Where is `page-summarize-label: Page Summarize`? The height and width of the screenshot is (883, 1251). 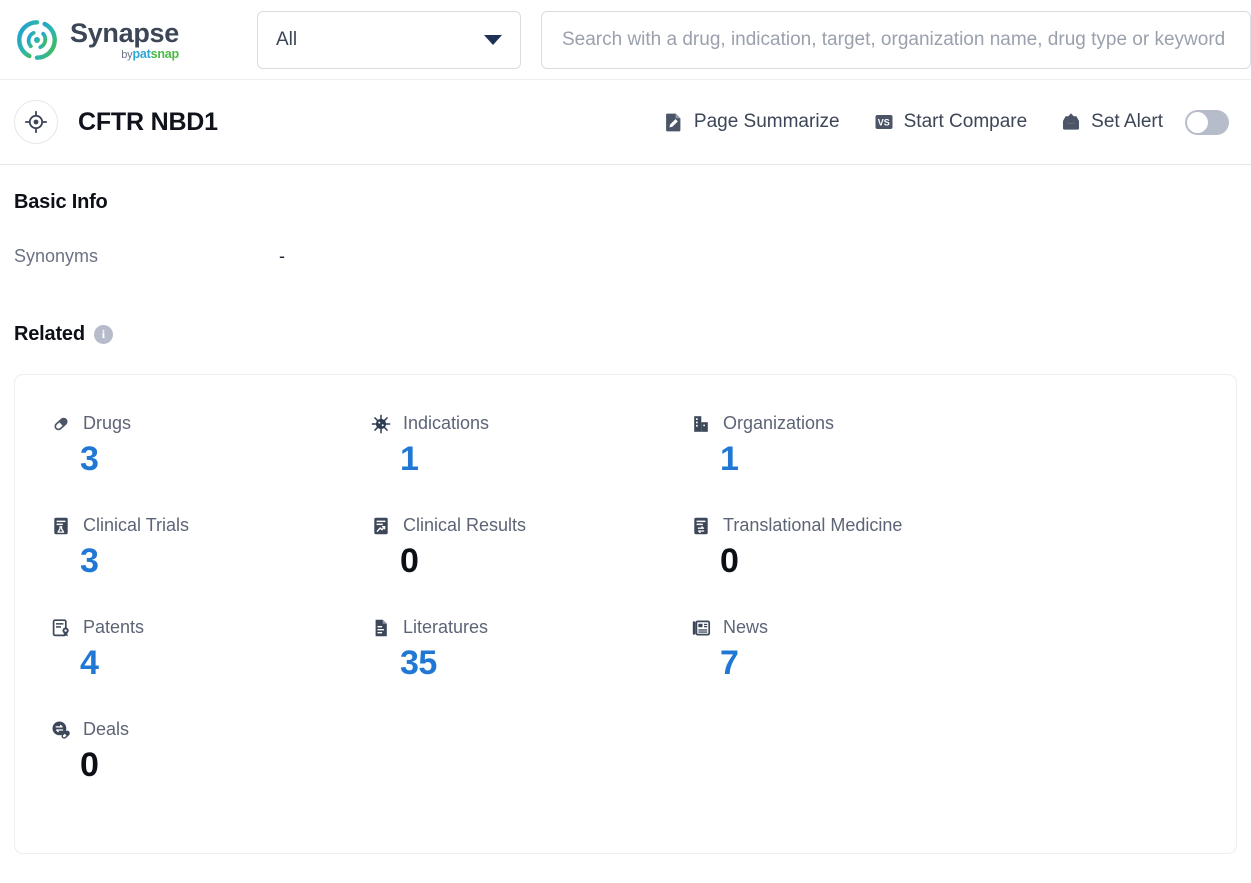
page-summarize-label: Page Summarize is located at coordinates (766, 121).